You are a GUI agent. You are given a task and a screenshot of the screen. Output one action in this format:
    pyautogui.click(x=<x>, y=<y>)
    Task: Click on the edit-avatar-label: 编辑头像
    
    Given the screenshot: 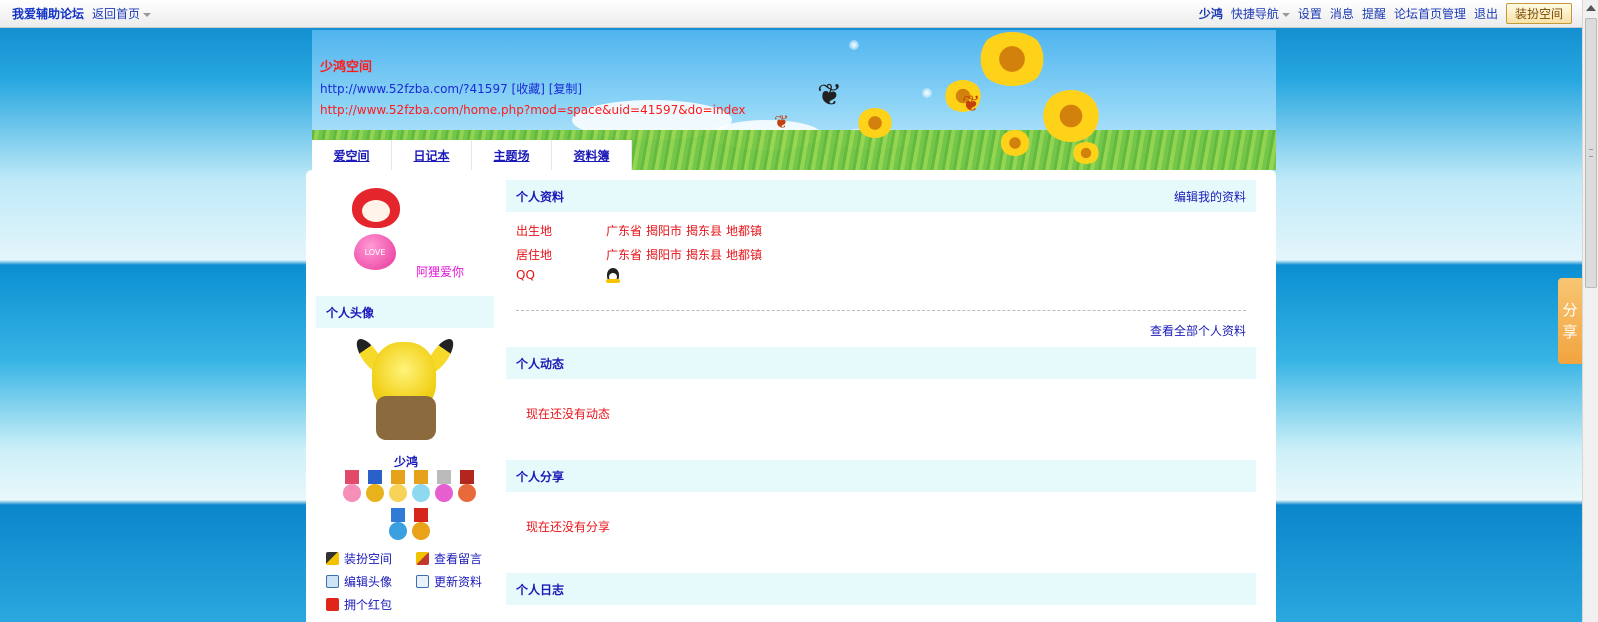 What is the action you would take?
    pyautogui.click(x=368, y=582)
    